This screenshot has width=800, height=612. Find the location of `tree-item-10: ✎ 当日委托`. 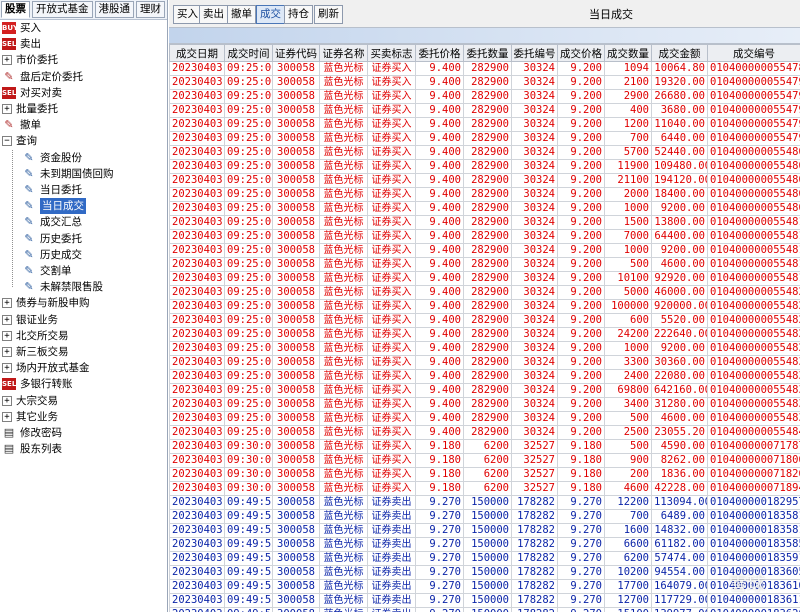

tree-item-10: ✎ 当日委托 is located at coordinates (52, 190).